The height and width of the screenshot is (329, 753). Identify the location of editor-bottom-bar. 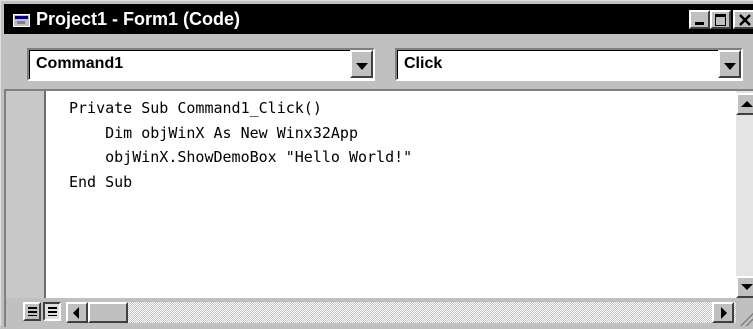
(379, 313).